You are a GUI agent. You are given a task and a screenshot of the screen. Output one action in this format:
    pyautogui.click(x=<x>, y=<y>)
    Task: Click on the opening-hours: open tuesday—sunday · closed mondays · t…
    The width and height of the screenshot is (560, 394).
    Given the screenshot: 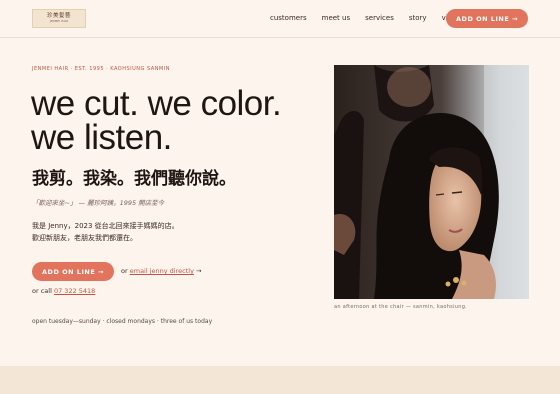 What is the action you would take?
    pyautogui.click(x=122, y=321)
    